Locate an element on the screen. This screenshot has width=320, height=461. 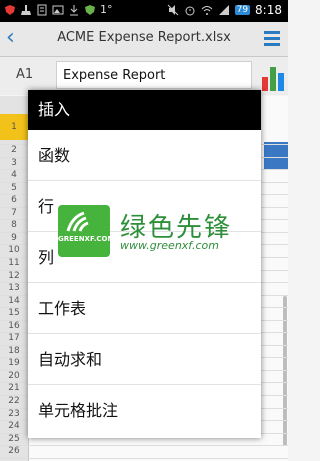
row-number: 10 is located at coordinates (14, 250).